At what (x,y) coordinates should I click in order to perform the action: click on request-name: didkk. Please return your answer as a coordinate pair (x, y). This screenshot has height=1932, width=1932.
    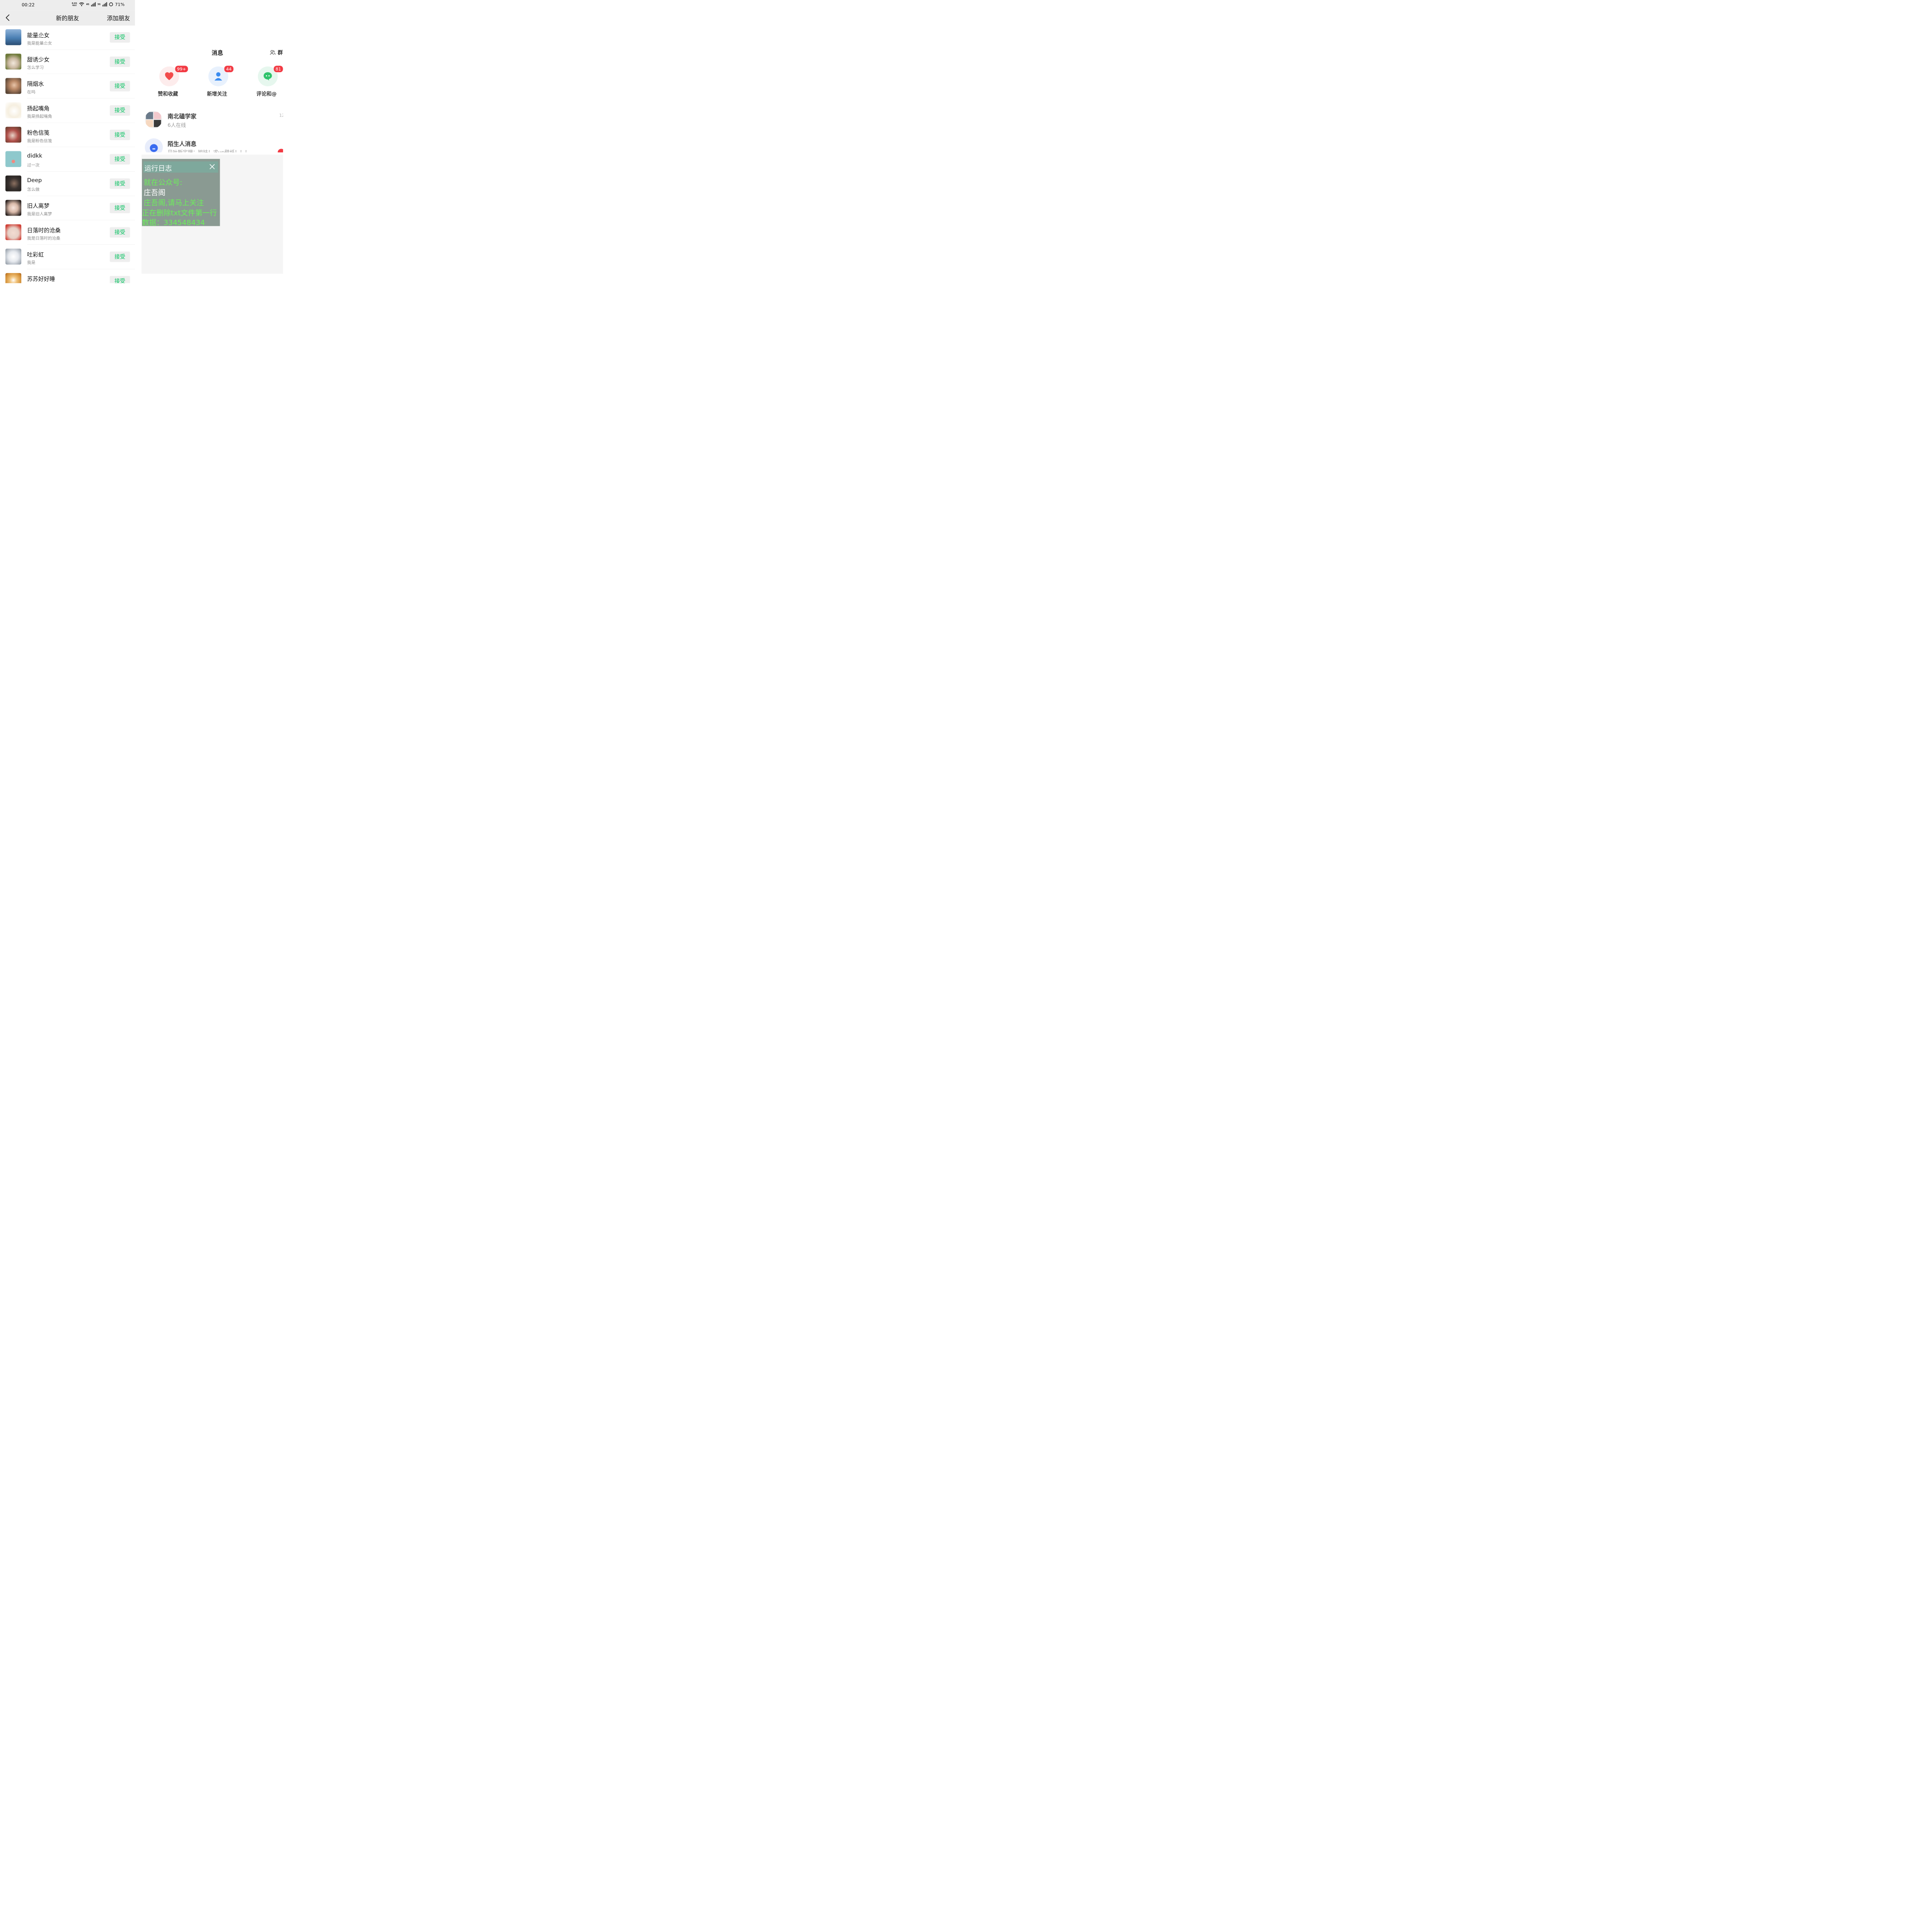
    Looking at the image, I should click on (35, 156).